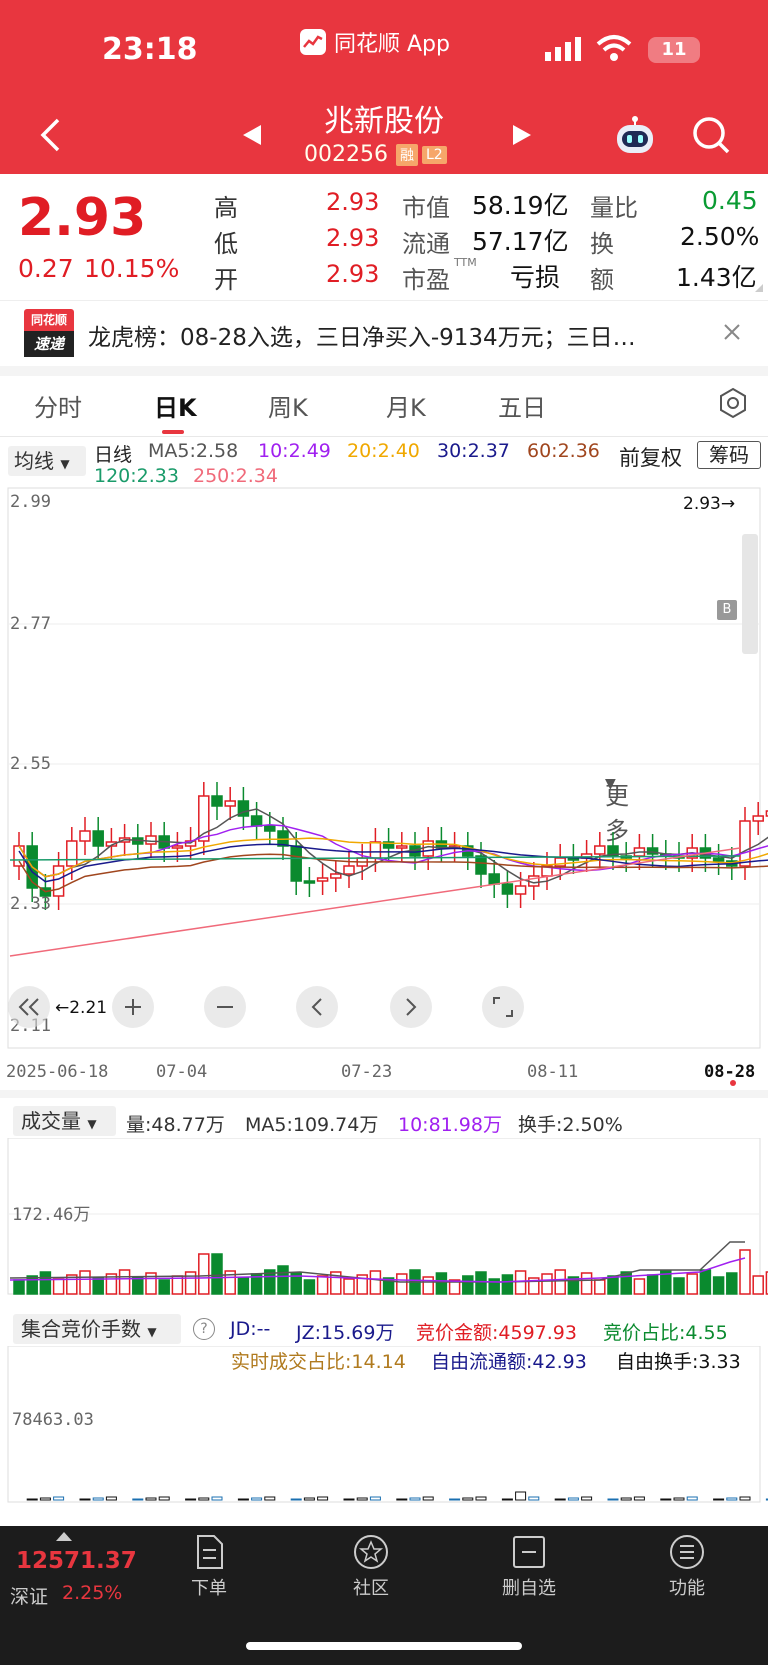 This screenshot has width=768, height=1665. I want to click on scroll-left-icon, so click(317, 1007).